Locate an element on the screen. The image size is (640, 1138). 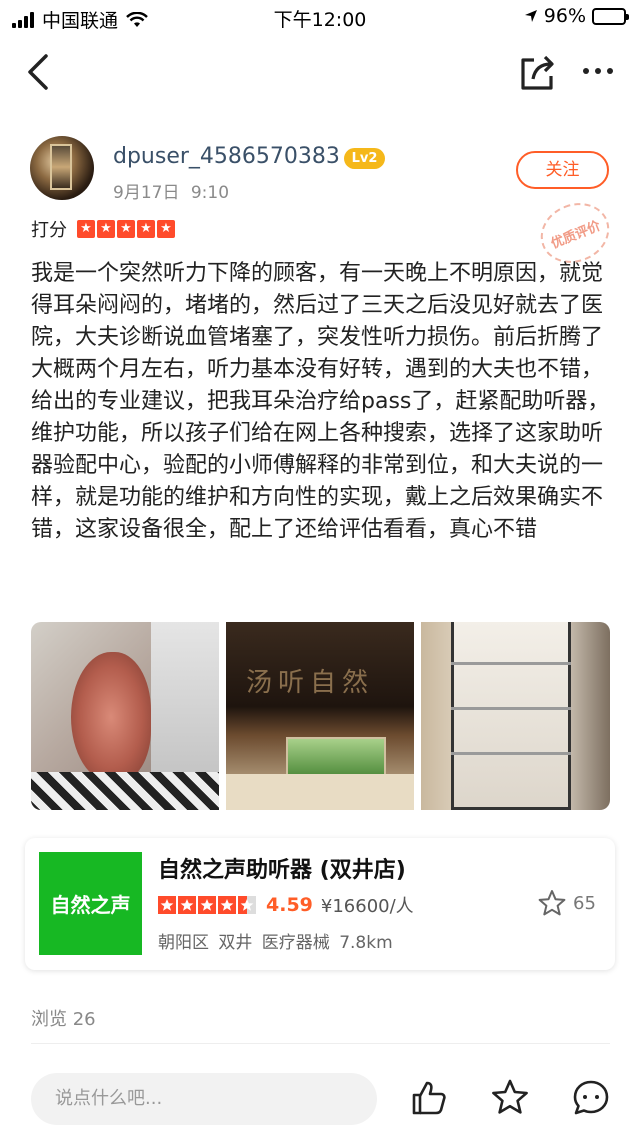
shop-rating-row: 4.59 ¥16600/人 is located at coordinates (286, 905).